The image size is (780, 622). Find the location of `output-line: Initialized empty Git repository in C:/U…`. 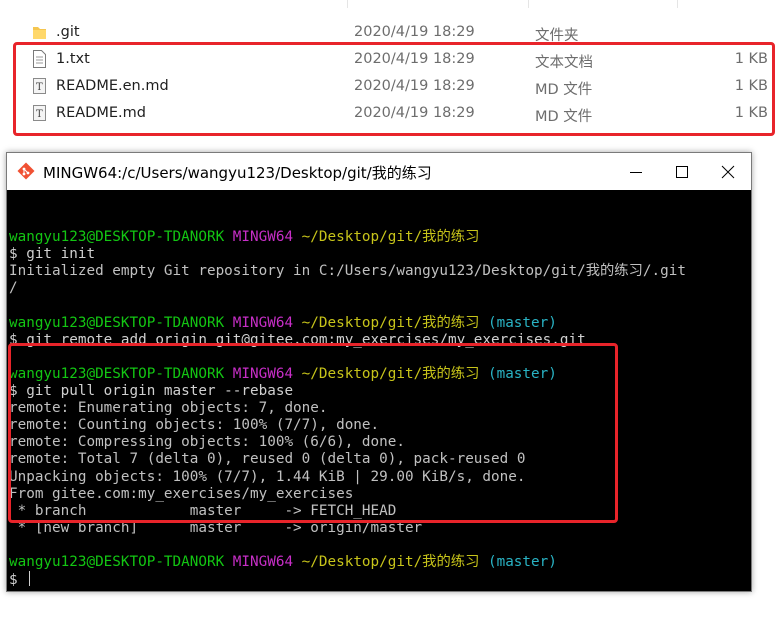

output-line: Initialized empty Git repository in C:/U… is located at coordinates (347, 271).